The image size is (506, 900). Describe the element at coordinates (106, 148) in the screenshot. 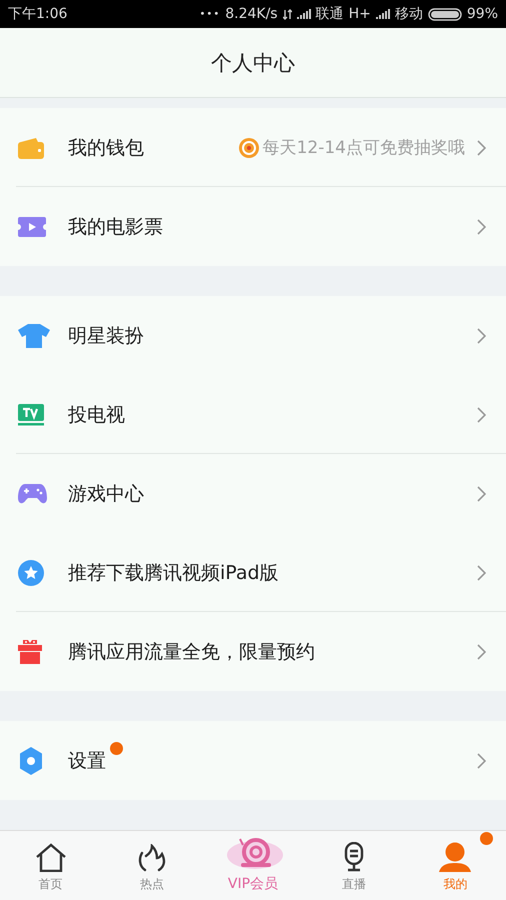

I see `row-label: 我的钱包` at that location.